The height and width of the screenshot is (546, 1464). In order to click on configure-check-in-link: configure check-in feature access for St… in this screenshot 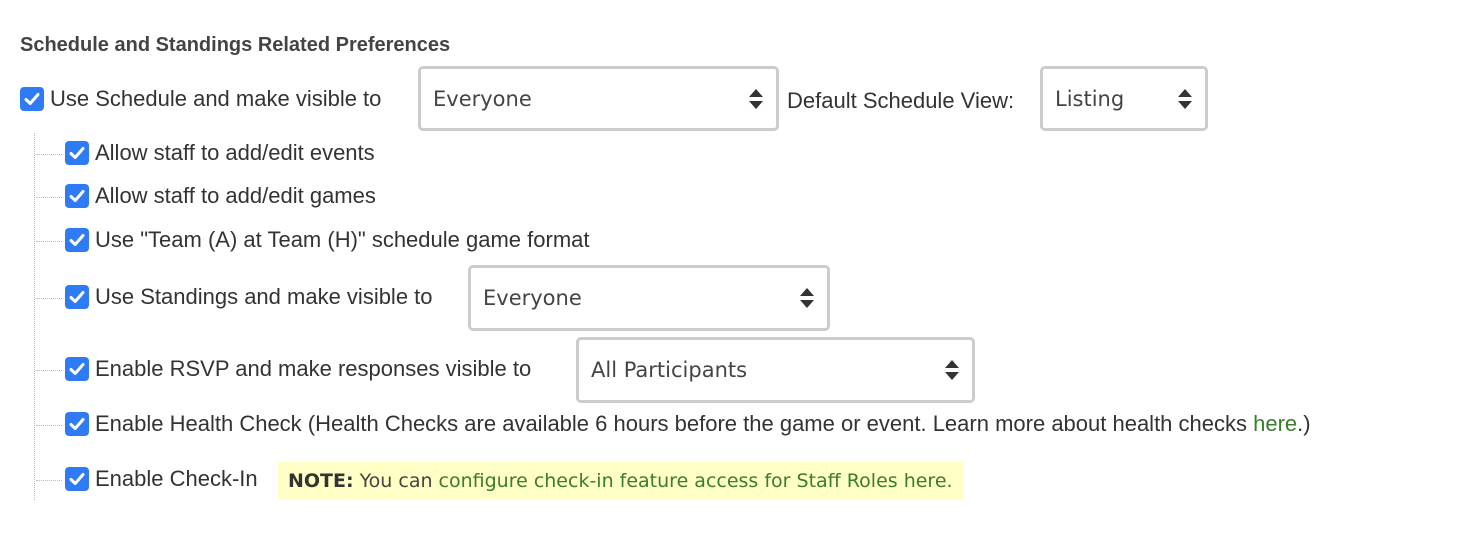, I will do `click(696, 481)`.